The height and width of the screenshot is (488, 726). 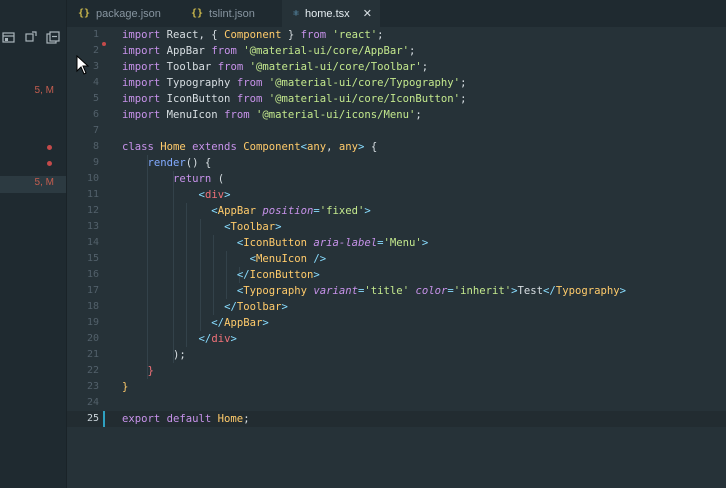 I want to click on code-token: Home, so click(x=176, y=147).